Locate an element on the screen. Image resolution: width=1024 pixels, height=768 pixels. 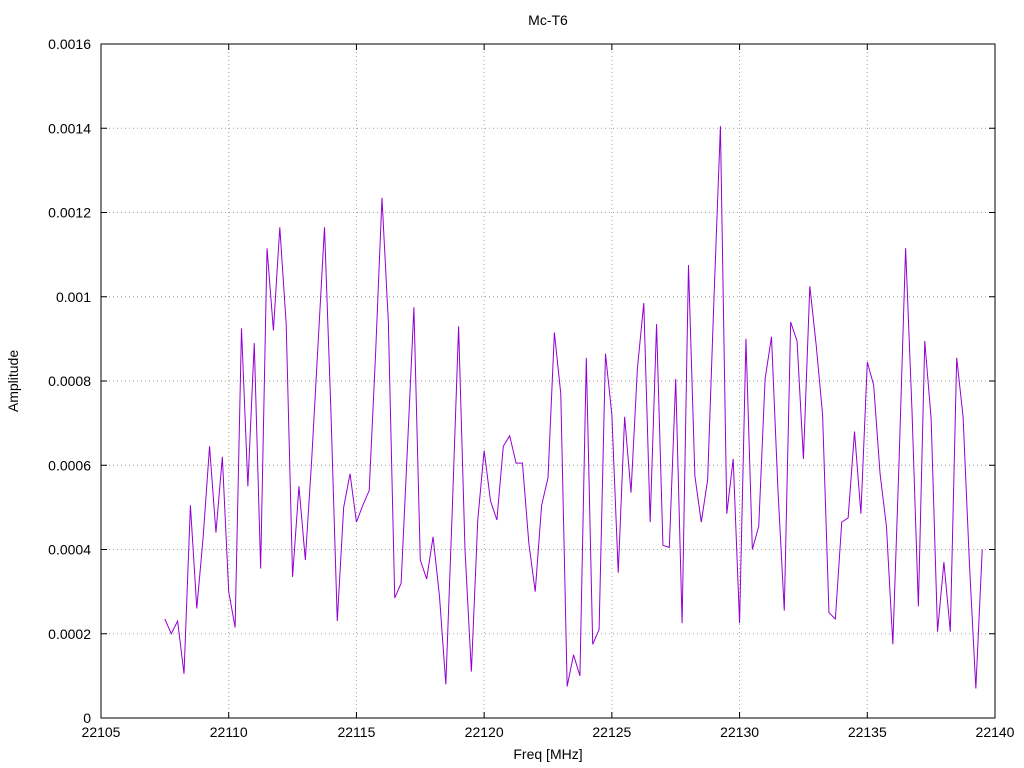
y-axis-label: Amplitude is located at coordinates (13, 381).